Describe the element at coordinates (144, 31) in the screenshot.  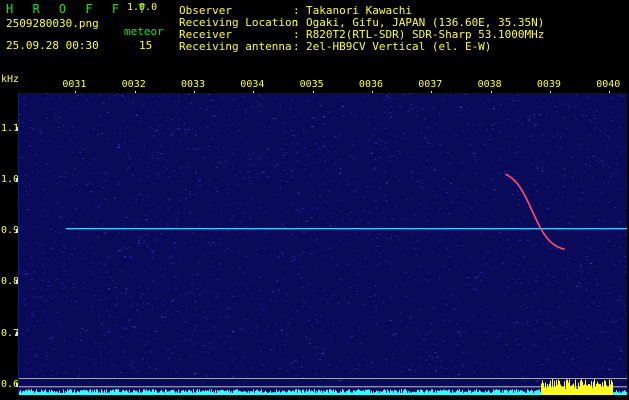
I see `meteor-label: meteor` at that location.